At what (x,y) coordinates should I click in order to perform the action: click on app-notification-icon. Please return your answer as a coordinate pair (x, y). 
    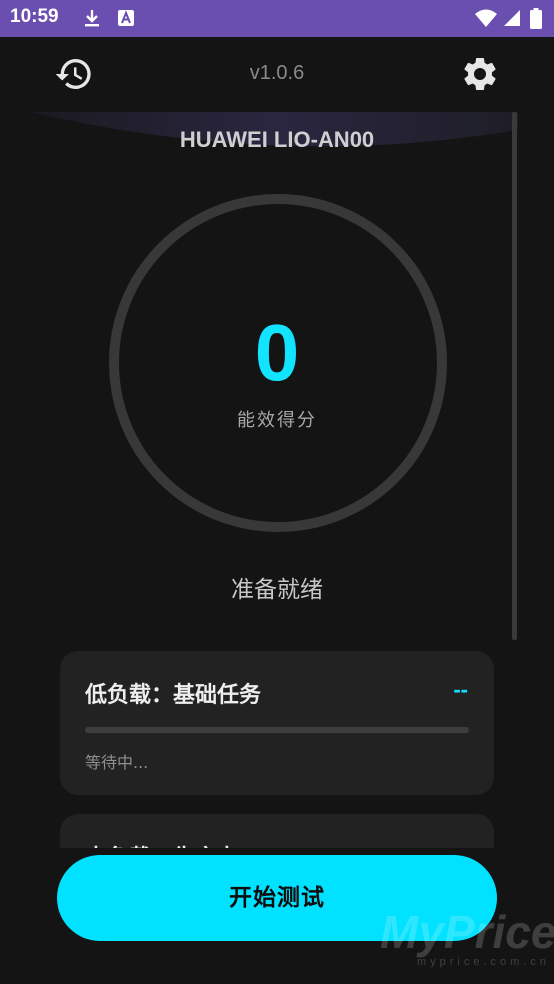
    Looking at the image, I should click on (126, 18).